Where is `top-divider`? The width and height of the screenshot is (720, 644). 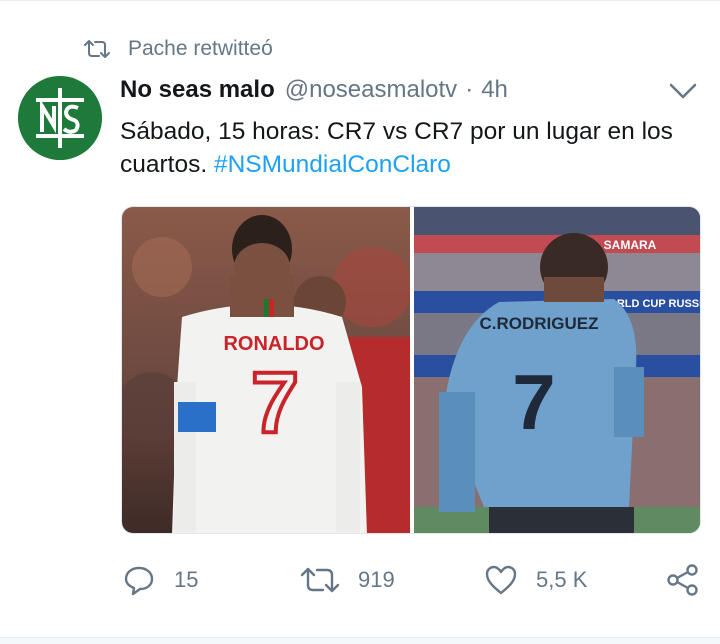 top-divider is located at coordinates (360, 0).